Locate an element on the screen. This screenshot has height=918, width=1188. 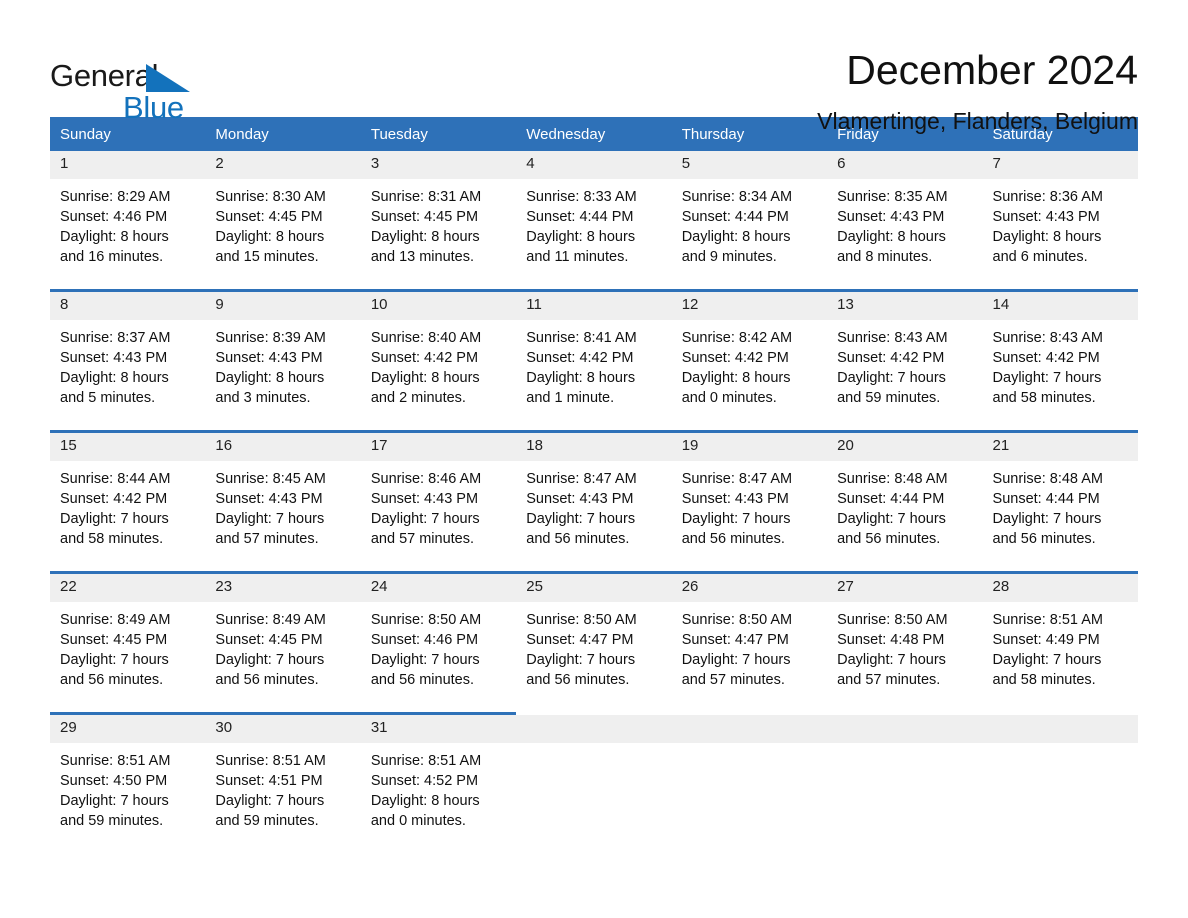
daylight-text-line2: and 5 minutes. is located at coordinates (108, 398).